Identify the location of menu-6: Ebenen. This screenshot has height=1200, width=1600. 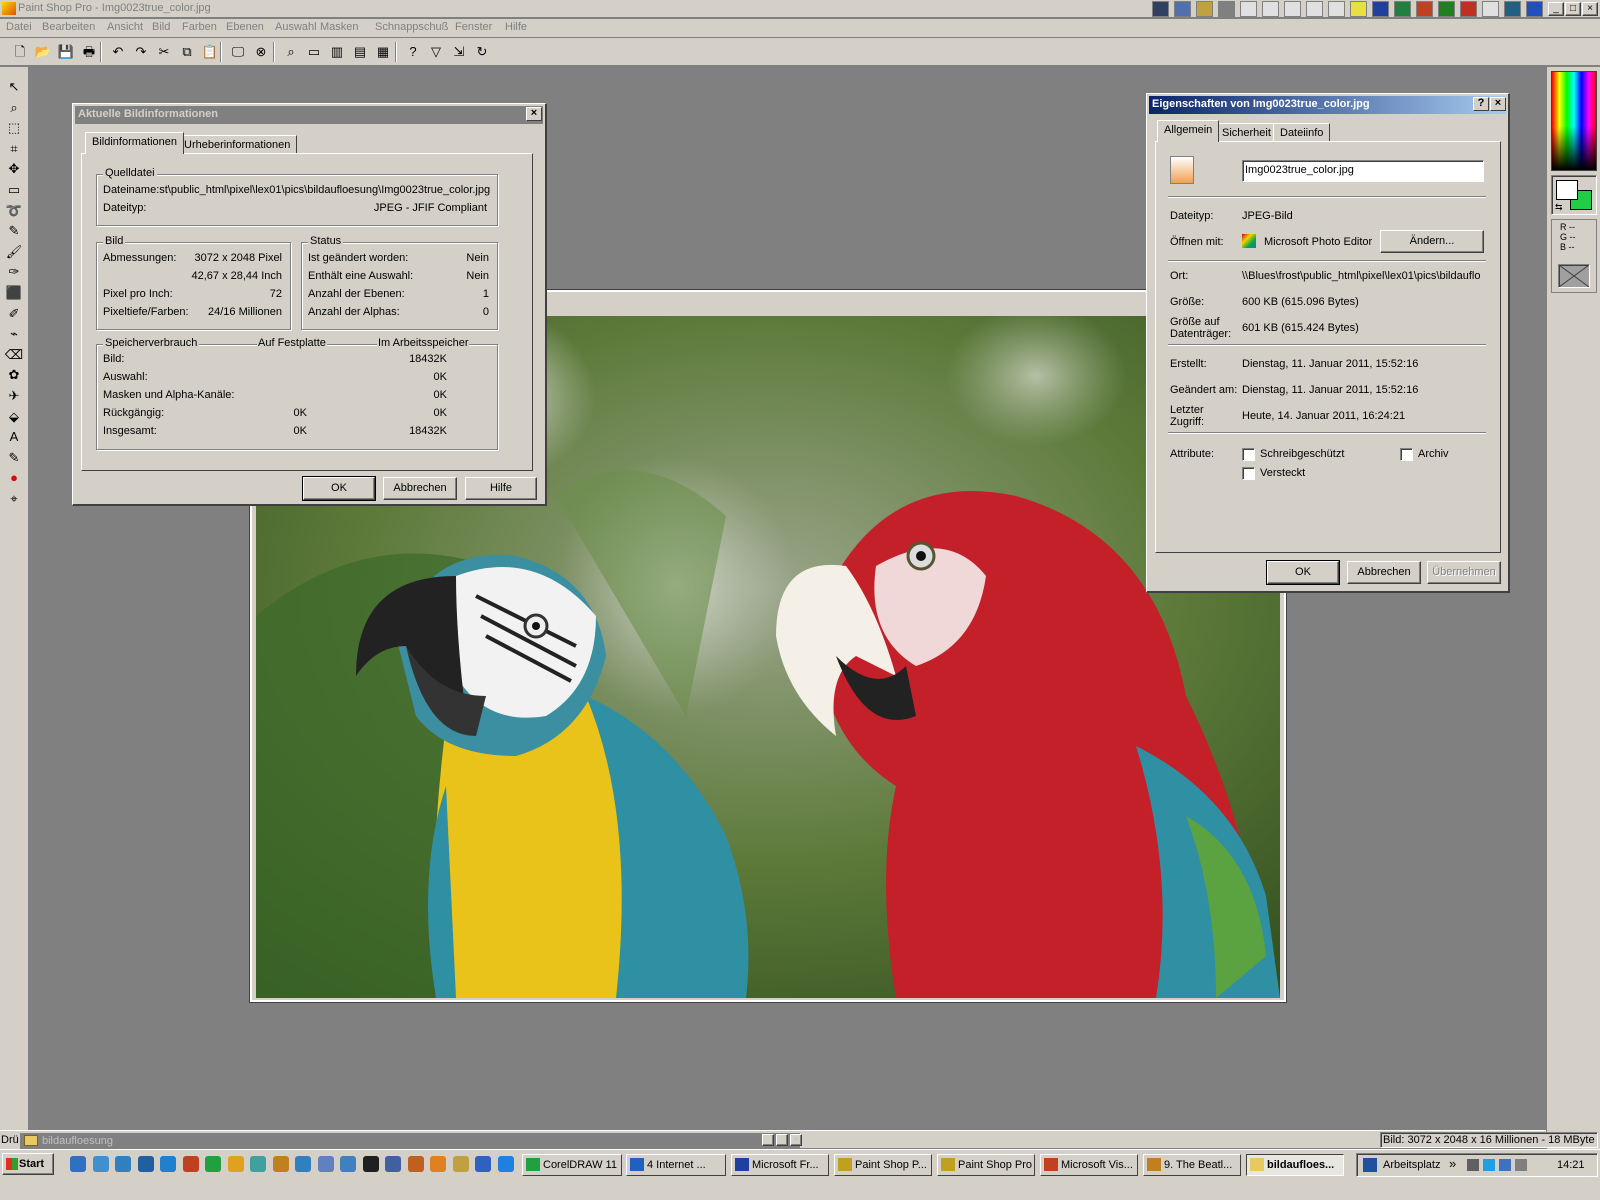
(245, 27).